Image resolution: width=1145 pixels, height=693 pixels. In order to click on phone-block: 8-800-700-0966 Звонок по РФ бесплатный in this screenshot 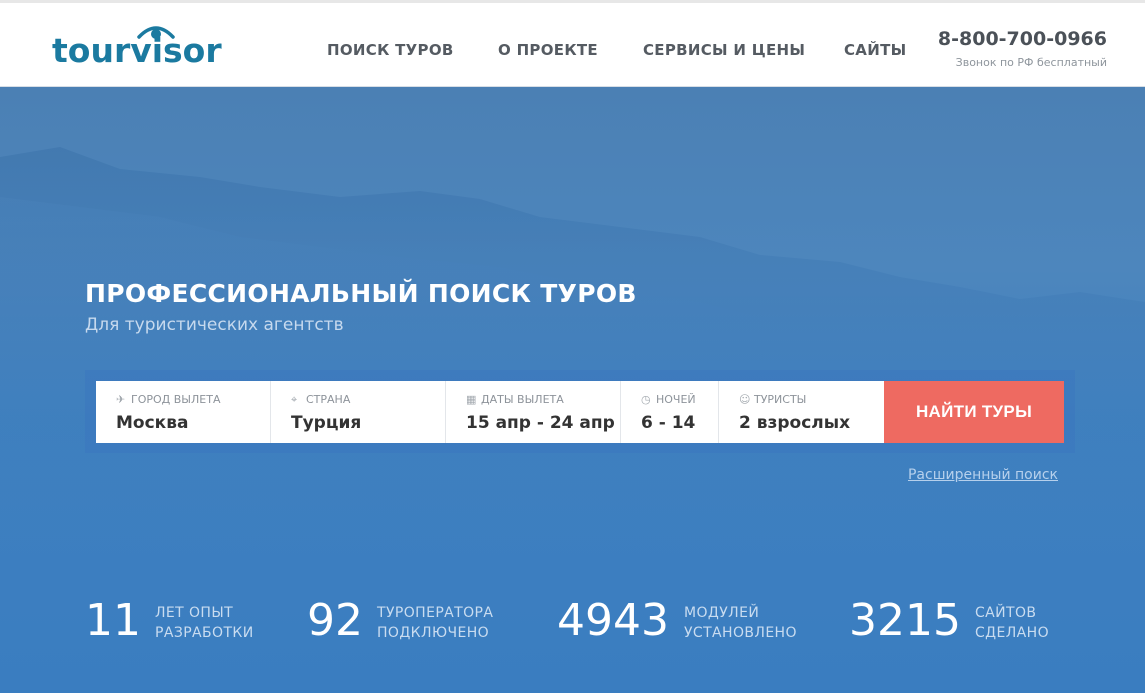, I will do `click(1022, 48)`.